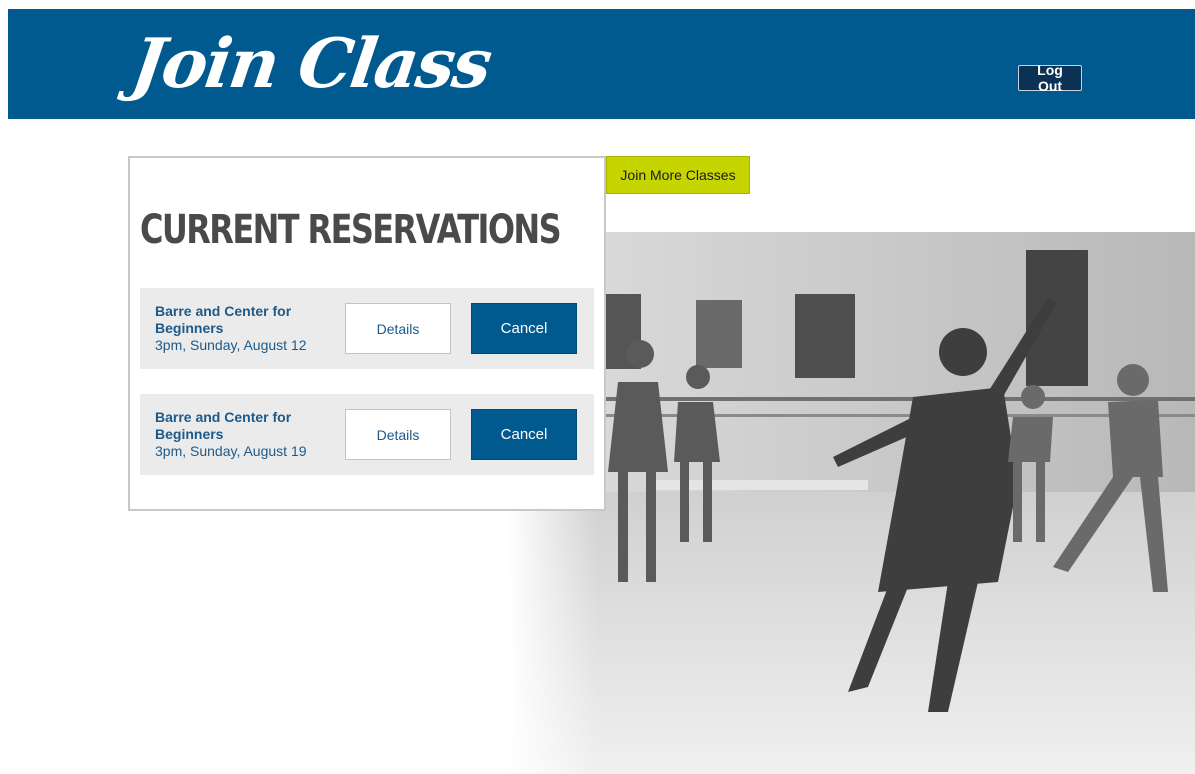 The width and height of the screenshot is (1195, 774). Describe the element at coordinates (678, 175) in the screenshot. I see `join-more-classes-button: Join More Classes` at that location.